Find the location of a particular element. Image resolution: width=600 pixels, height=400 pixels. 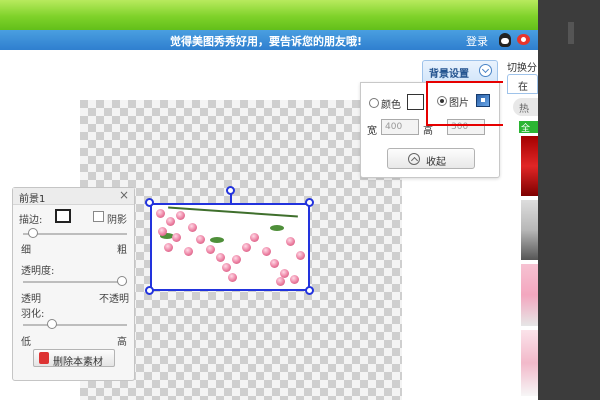

resize-handle-top-right is located at coordinates (309, 202).